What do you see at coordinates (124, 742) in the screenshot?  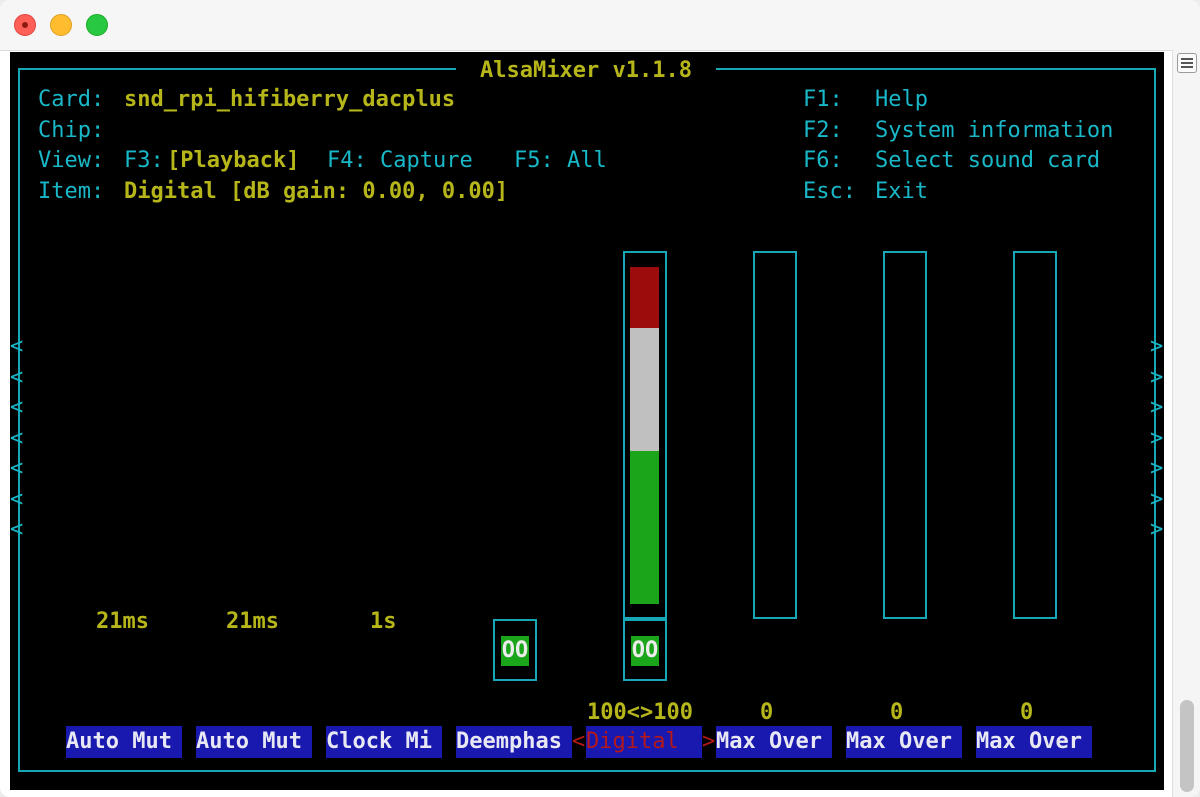 I see `control-name-auto-mute-1: Auto Mut` at bounding box center [124, 742].